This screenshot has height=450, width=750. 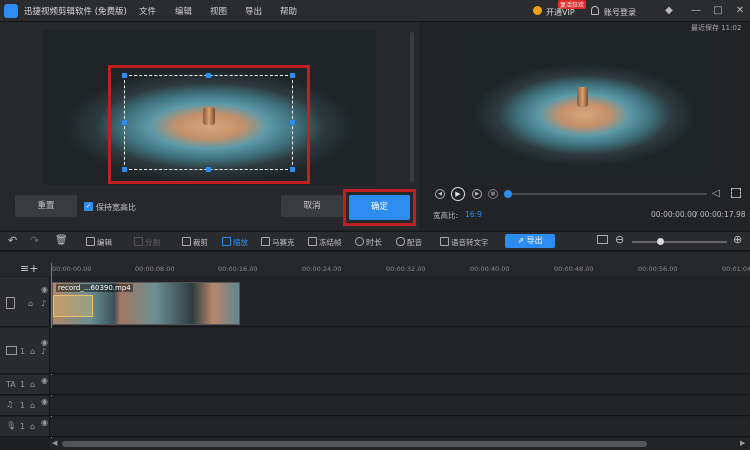 What do you see at coordinates (195, 242) in the screenshot?
I see `crop-button: 裁剪` at bounding box center [195, 242].